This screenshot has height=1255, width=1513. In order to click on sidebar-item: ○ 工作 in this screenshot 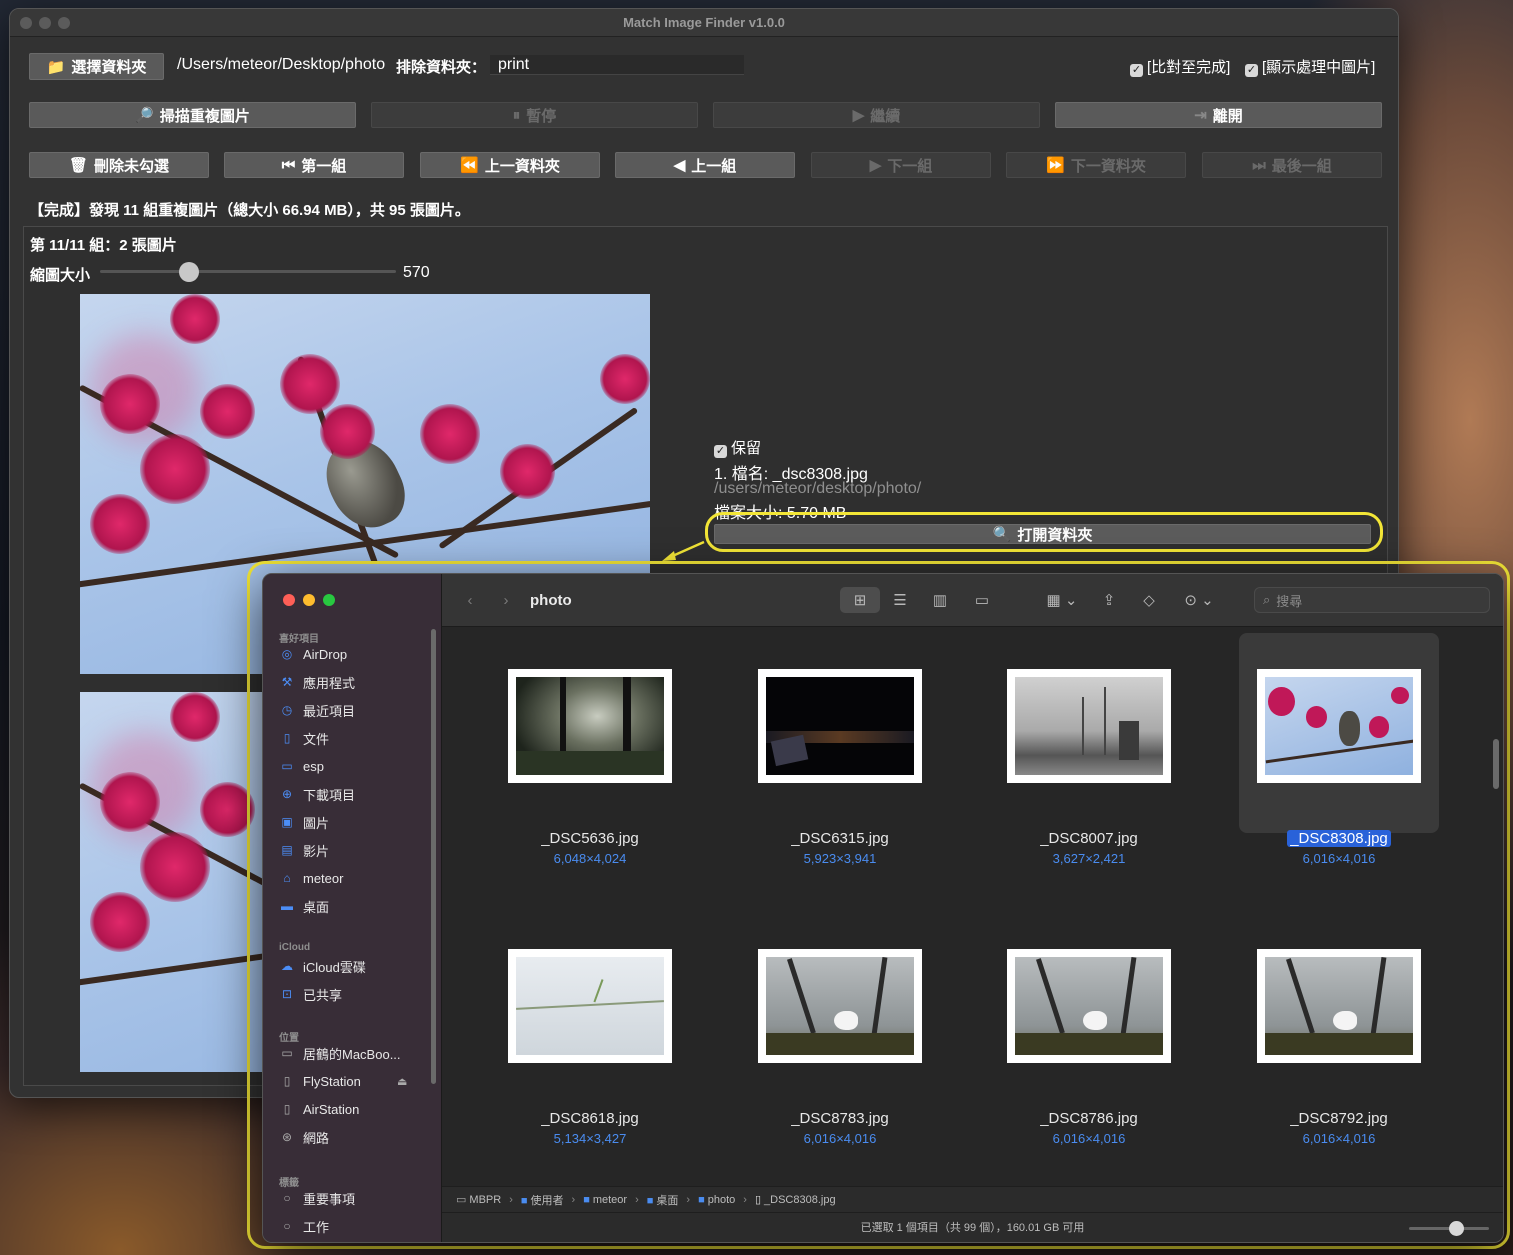, I will do `click(304, 1226)`.